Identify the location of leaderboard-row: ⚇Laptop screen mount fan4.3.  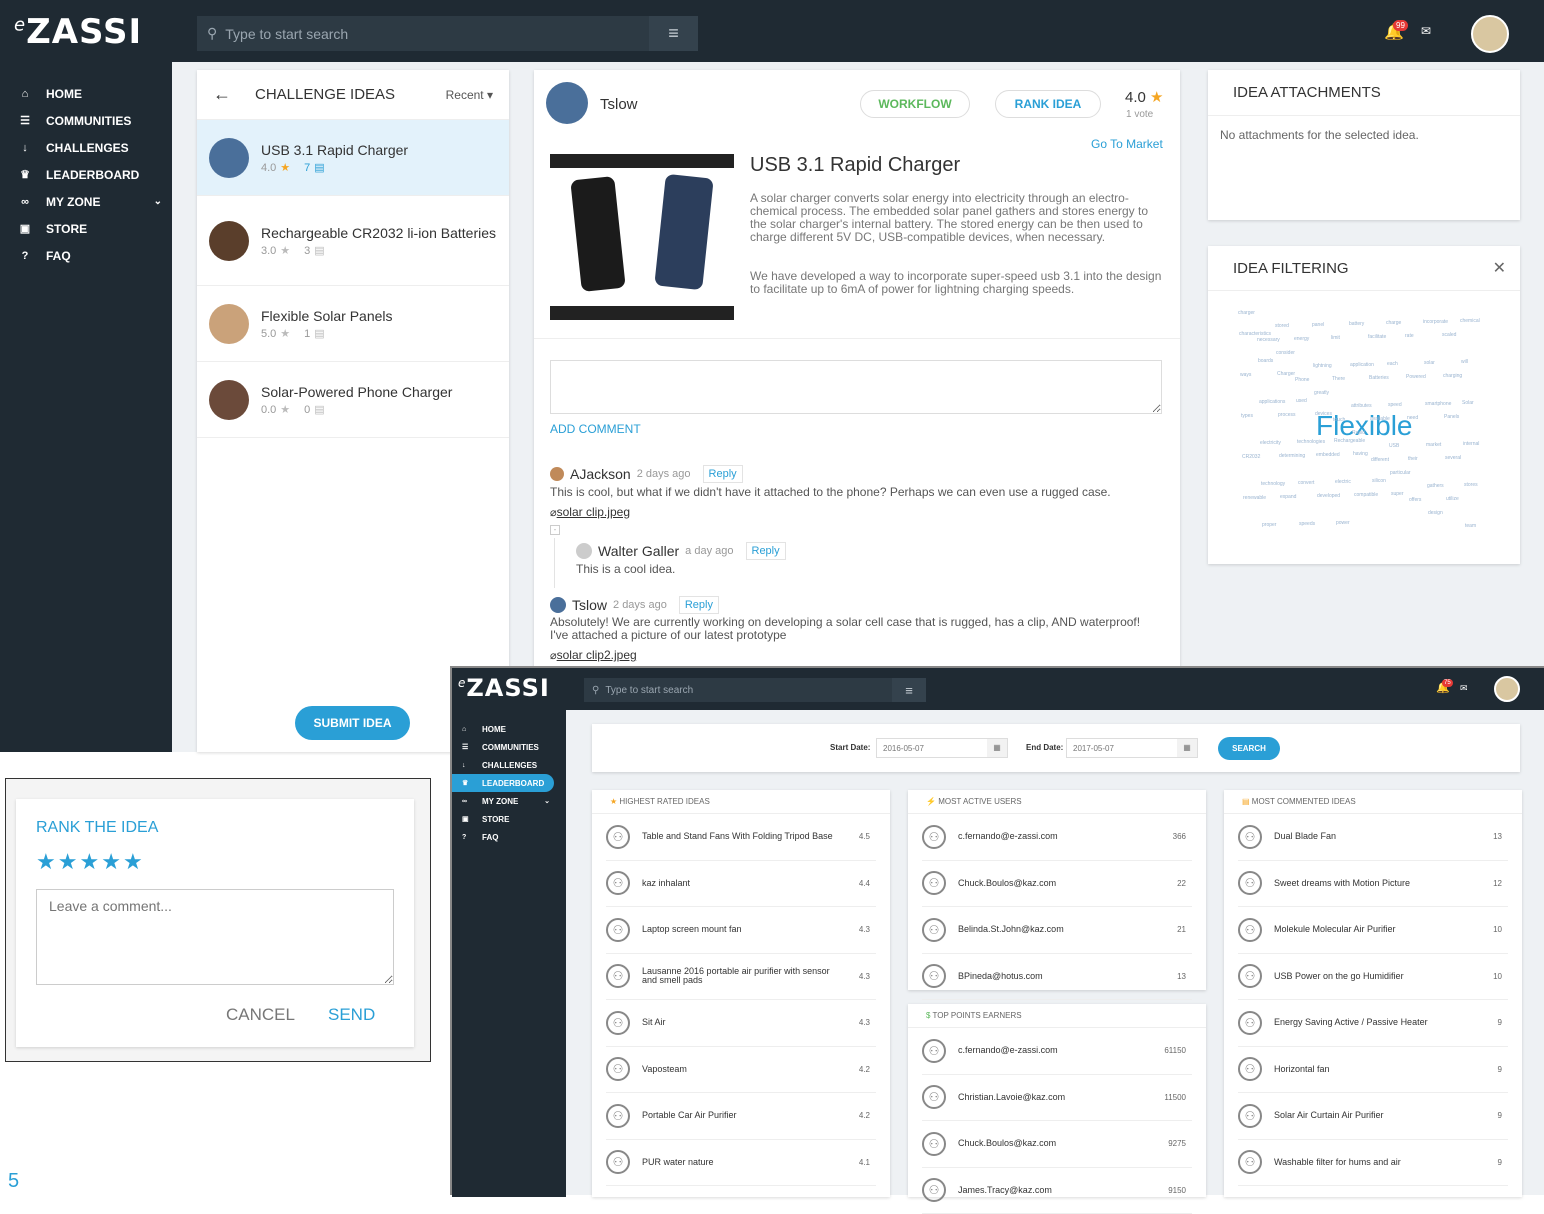
(741, 930).